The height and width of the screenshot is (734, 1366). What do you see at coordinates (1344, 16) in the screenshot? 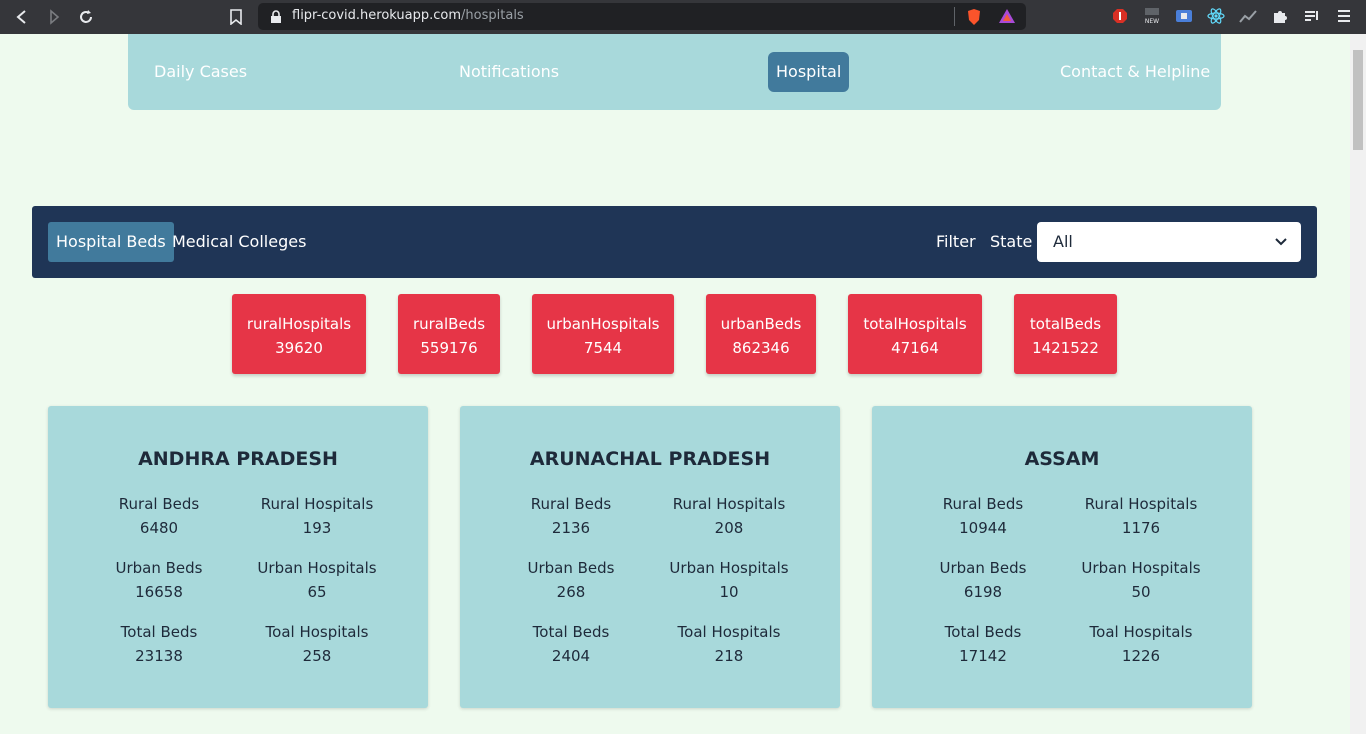
I see `menu-icon` at bounding box center [1344, 16].